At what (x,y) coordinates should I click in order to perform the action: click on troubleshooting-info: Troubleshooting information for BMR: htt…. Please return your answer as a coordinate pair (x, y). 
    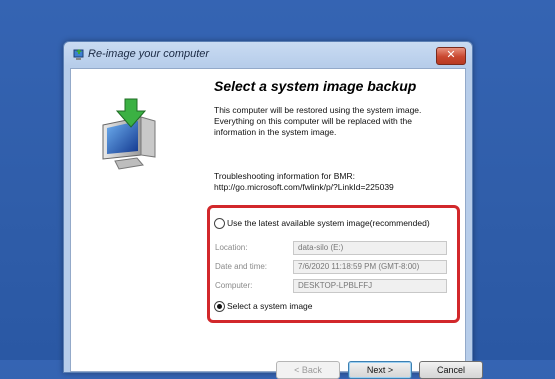
    Looking at the image, I should click on (339, 182).